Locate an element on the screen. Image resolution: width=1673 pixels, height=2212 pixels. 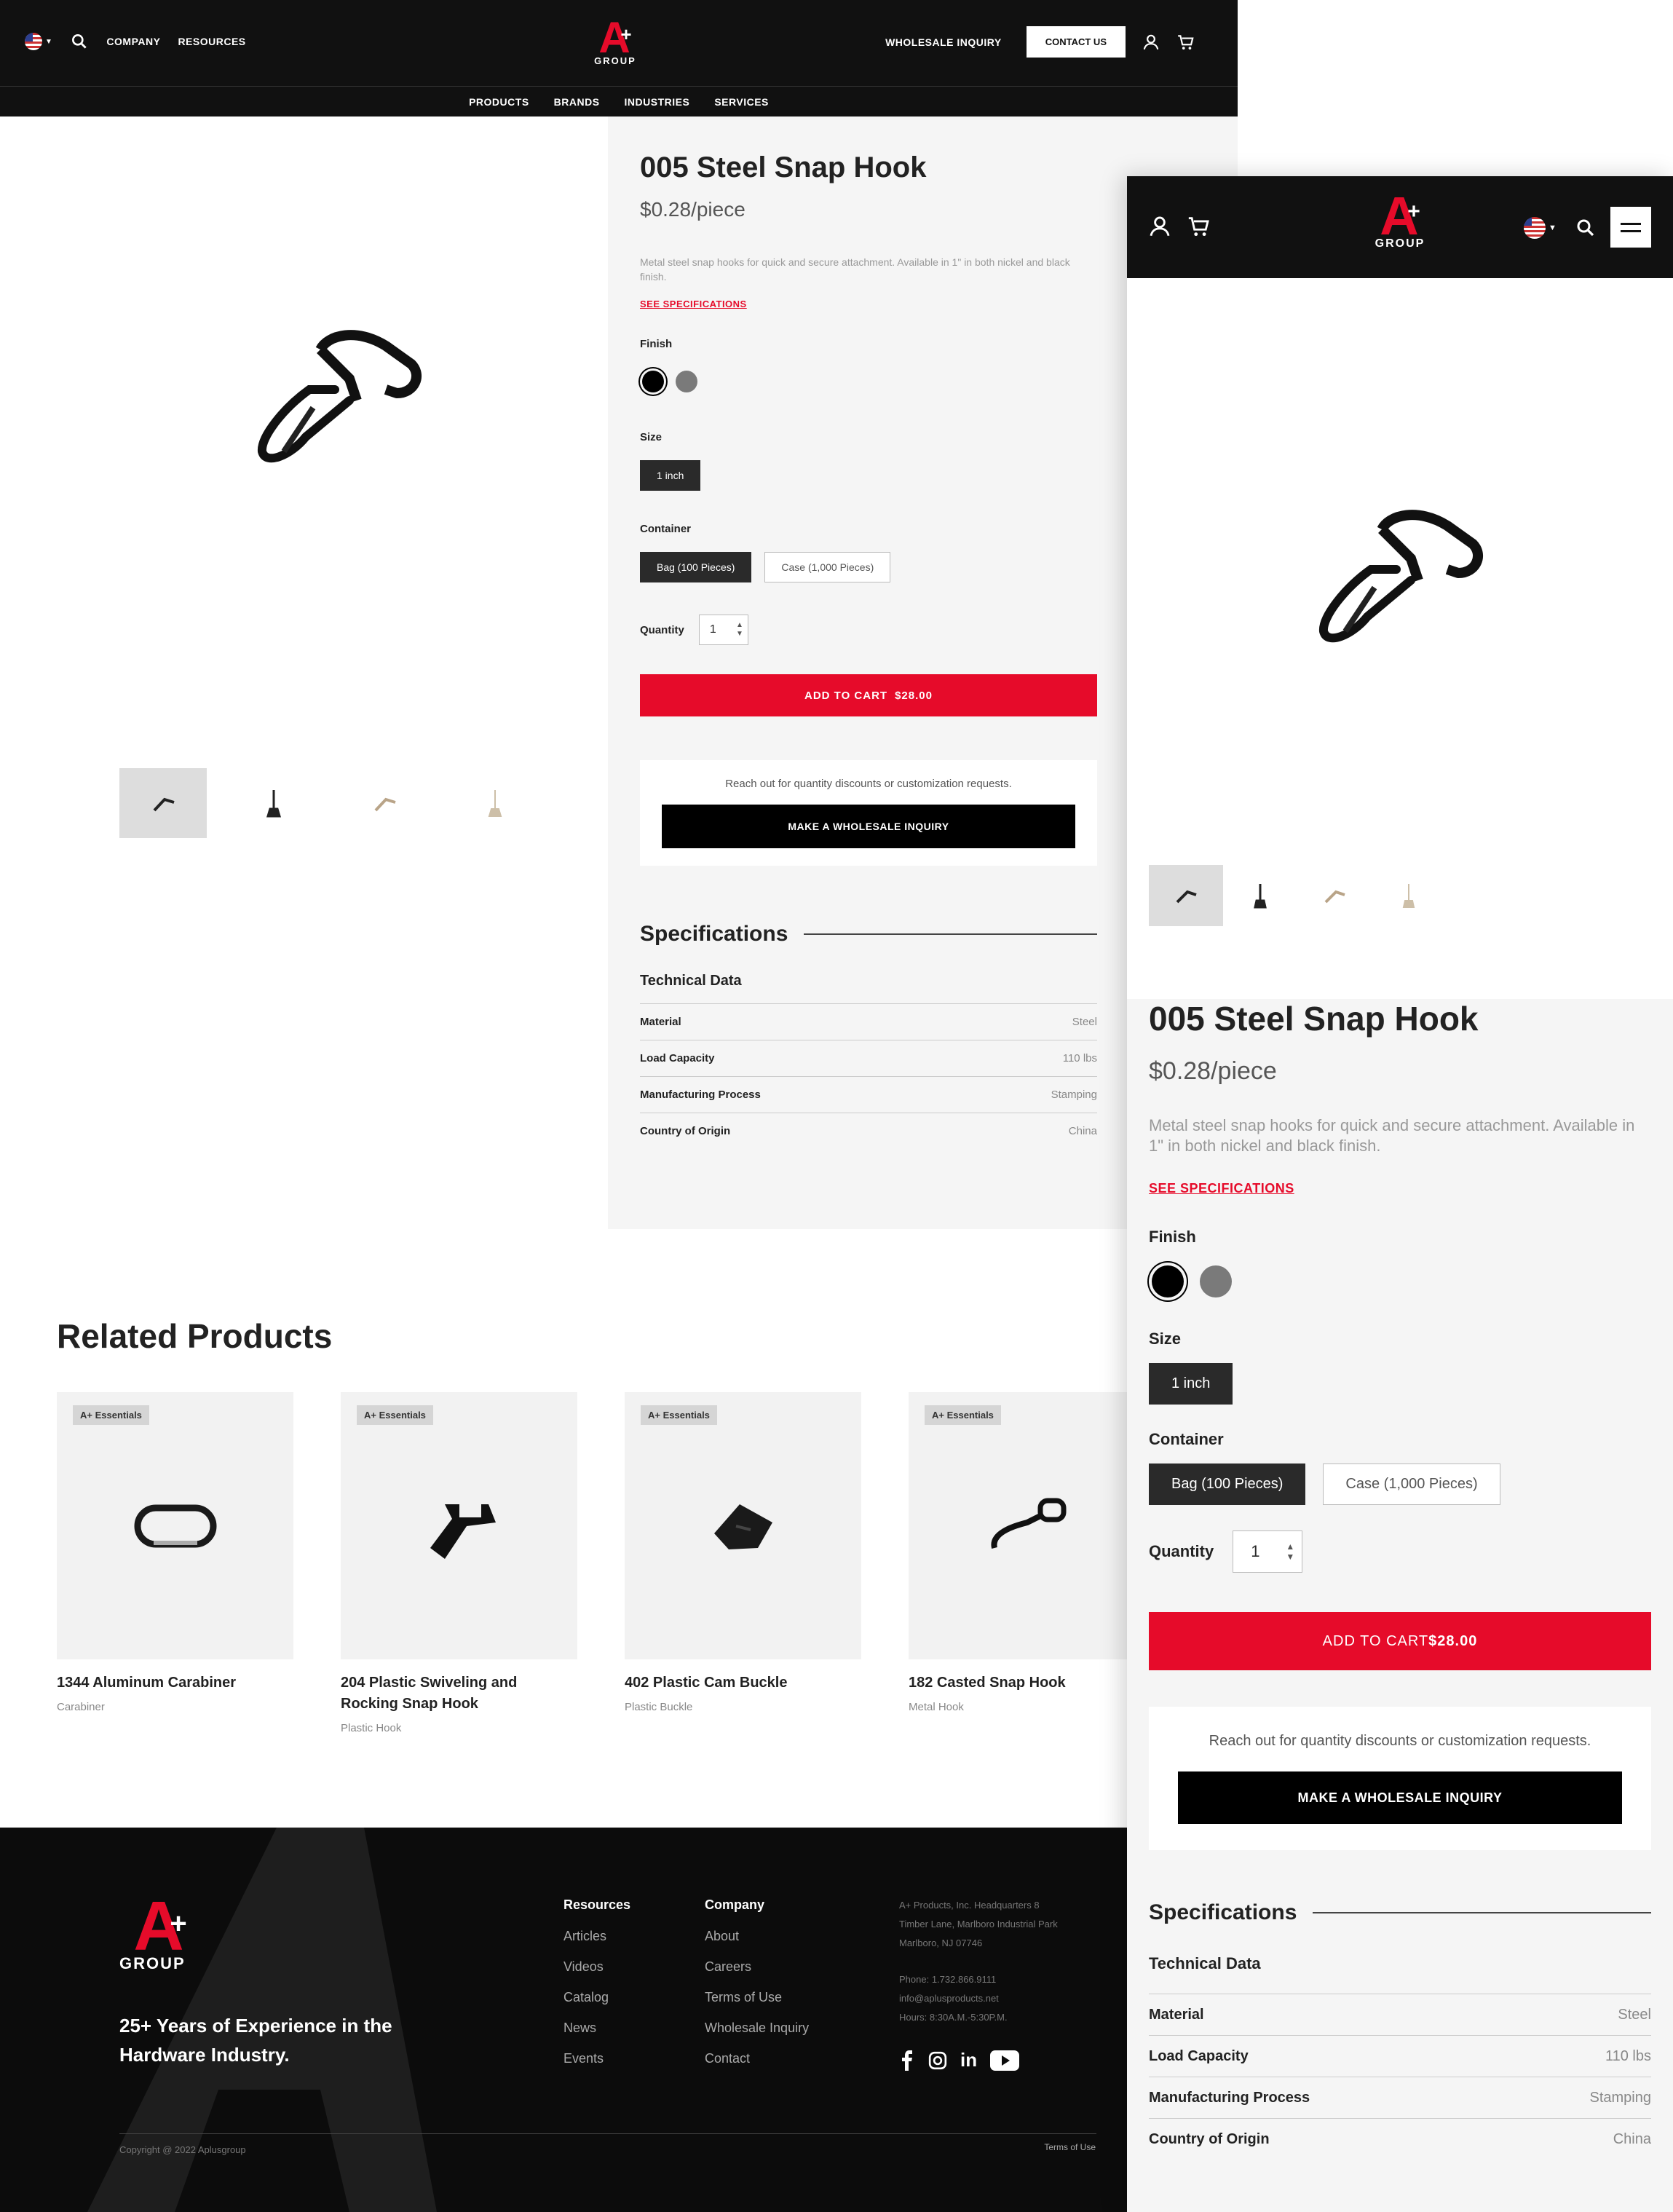
footer-divider is located at coordinates (607, 2133).